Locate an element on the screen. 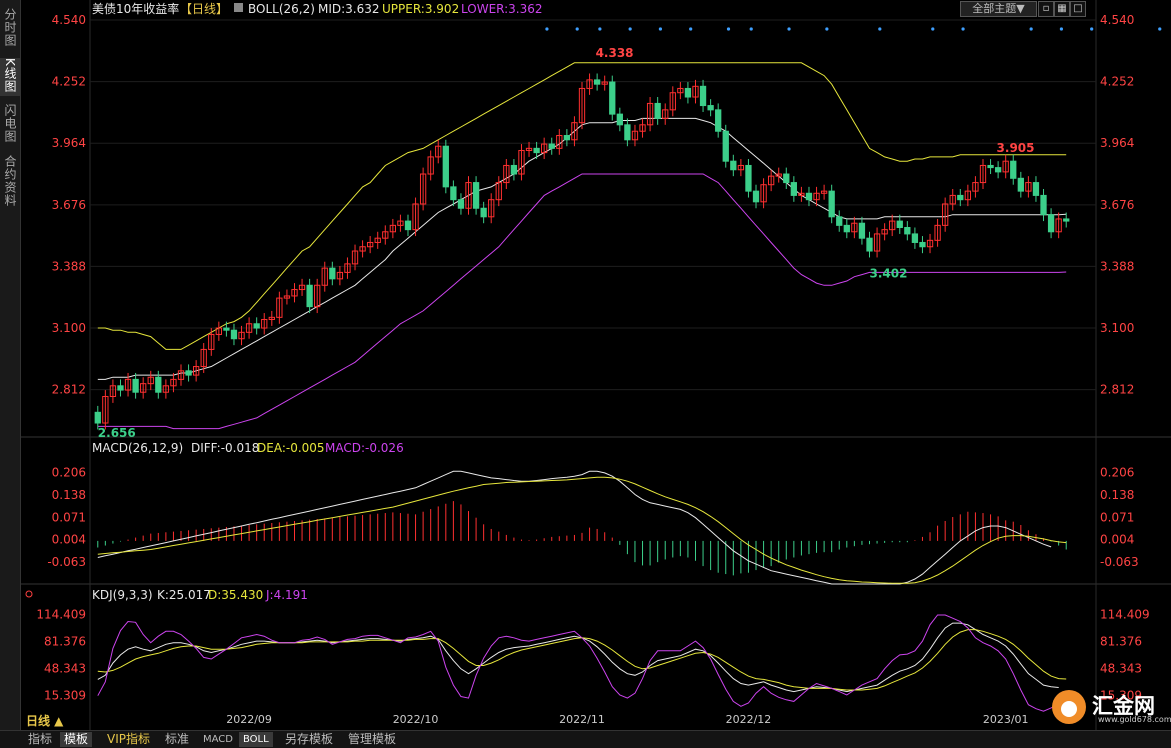  price-tick-label-left: 4.252 is located at coordinates (69, 82).